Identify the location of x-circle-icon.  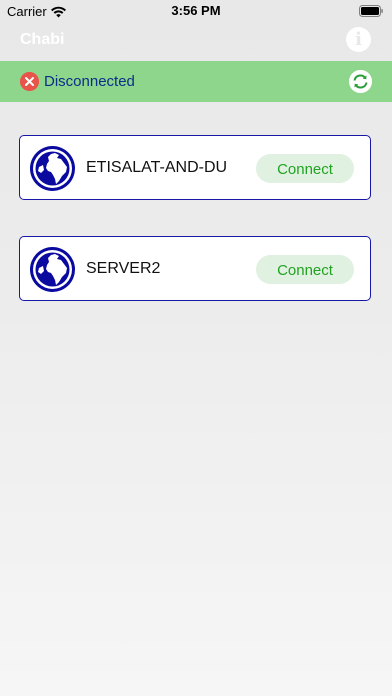
(29, 81).